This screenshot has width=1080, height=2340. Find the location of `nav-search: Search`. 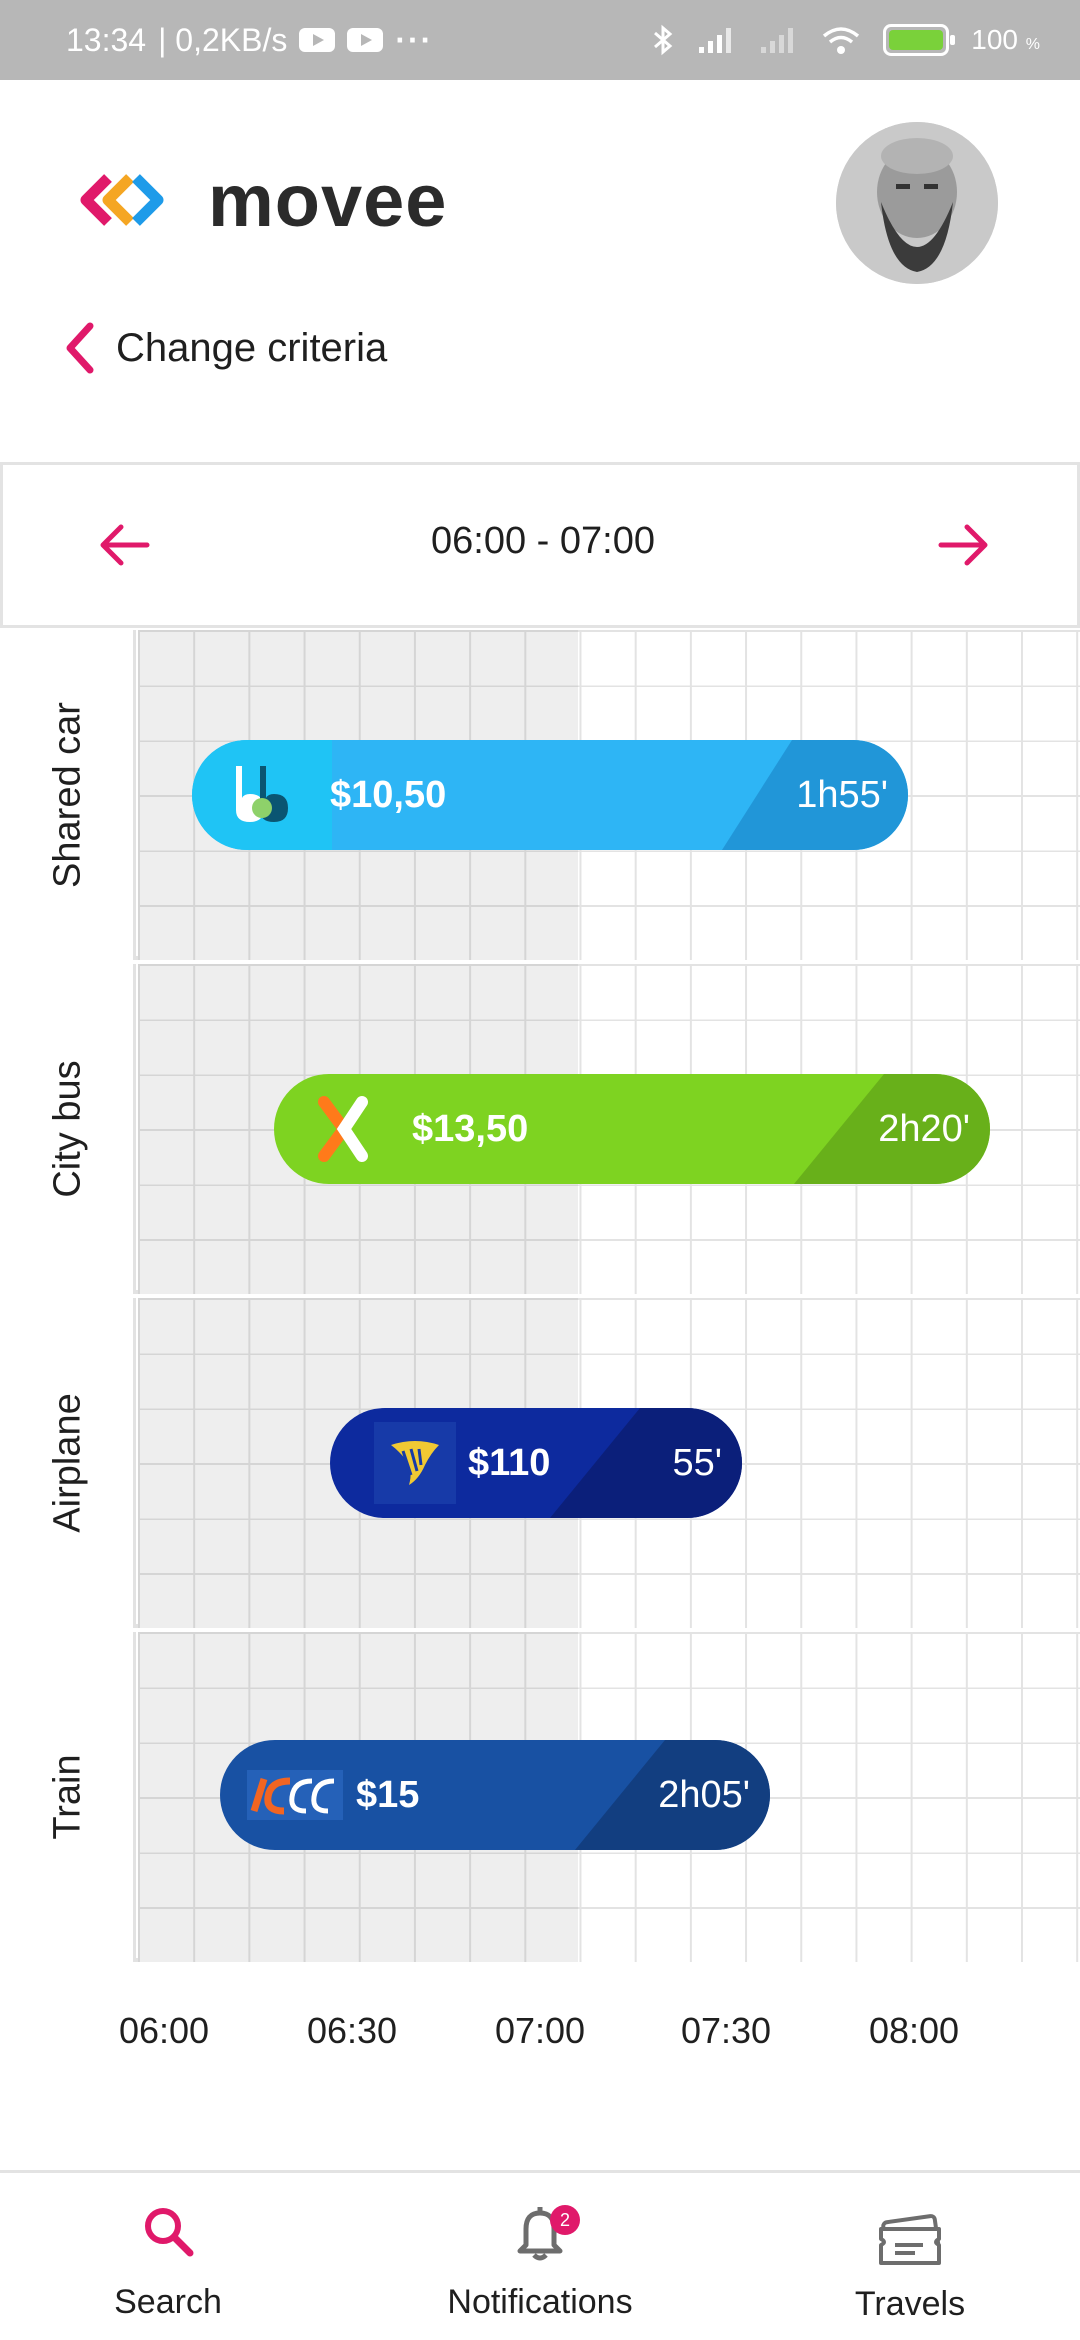

nav-search: Search is located at coordinates (168, 2256).